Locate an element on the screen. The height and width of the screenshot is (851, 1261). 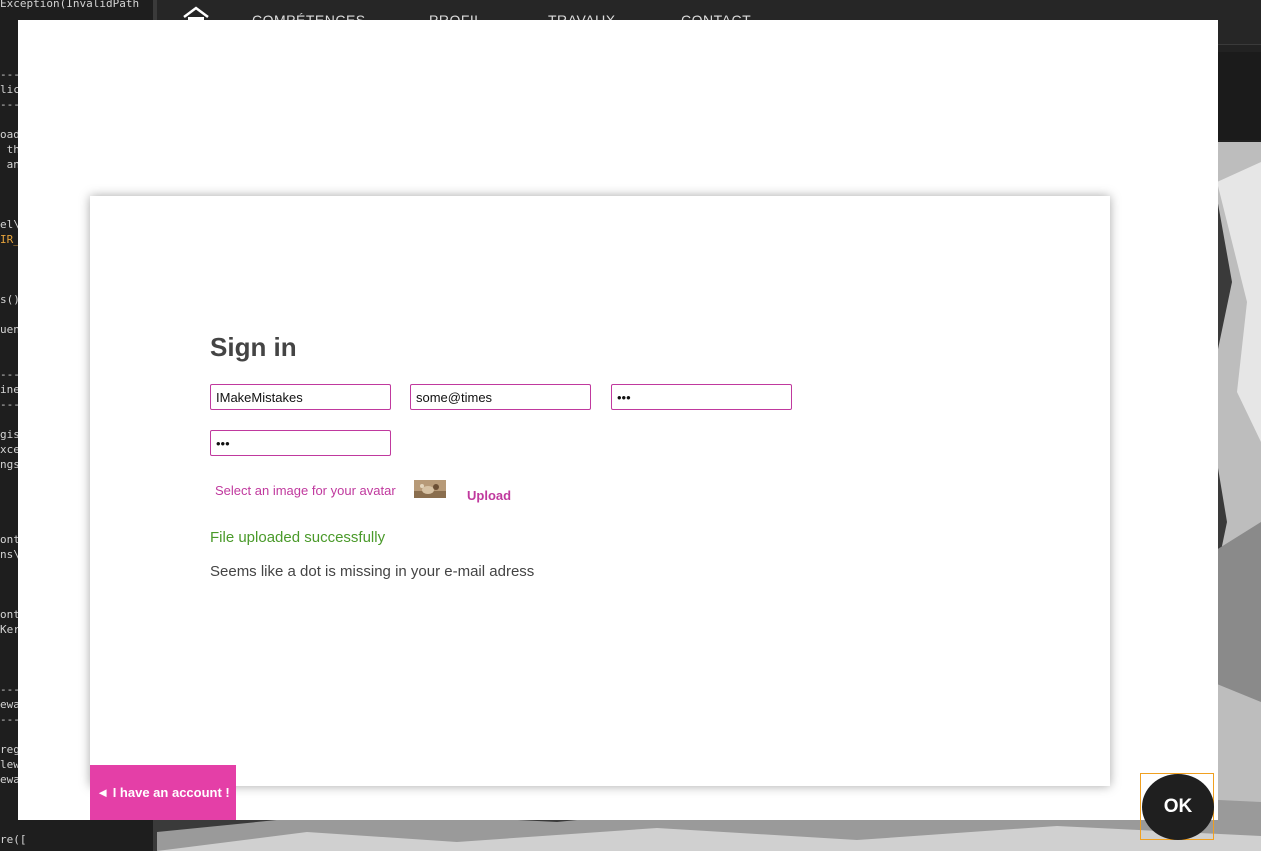
code-line: reg is located at coordinates (10, 749).